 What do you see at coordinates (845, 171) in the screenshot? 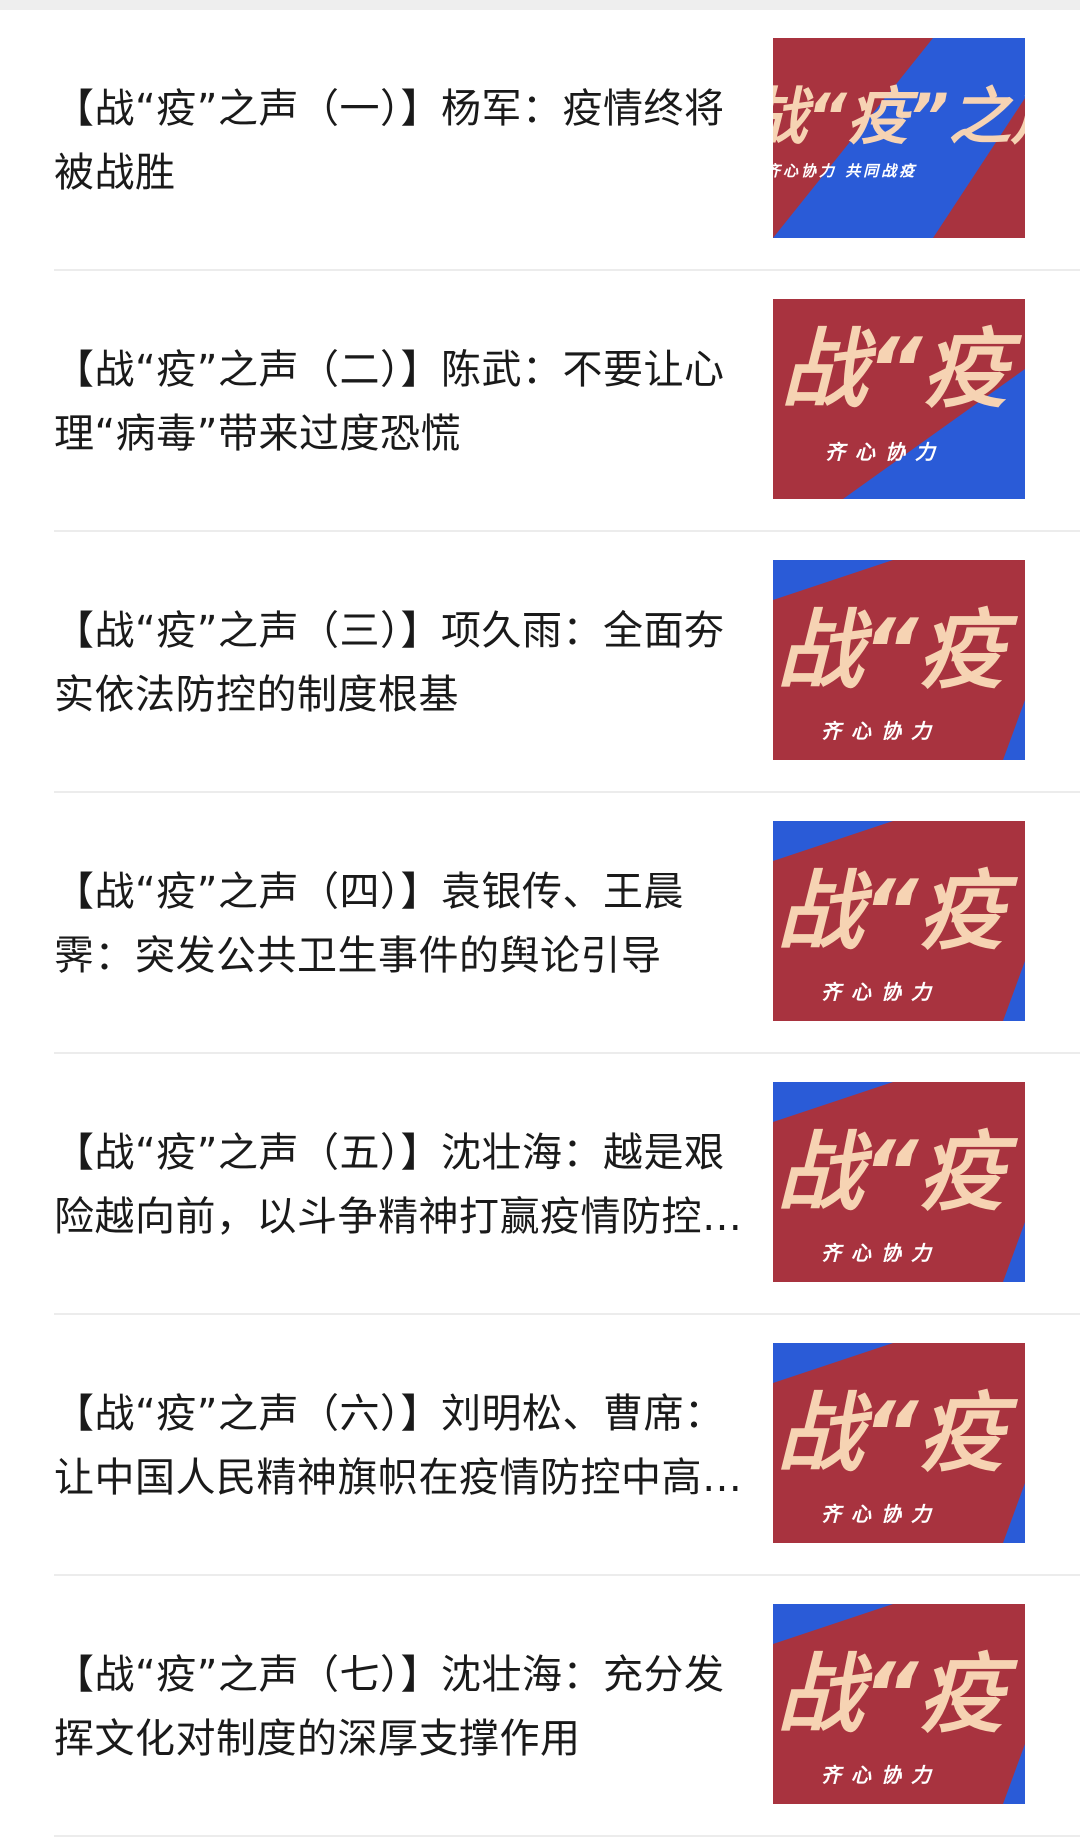
I see `thumb-tagline: 齐心协力 共同战疫` at bounding box center [845, 171].